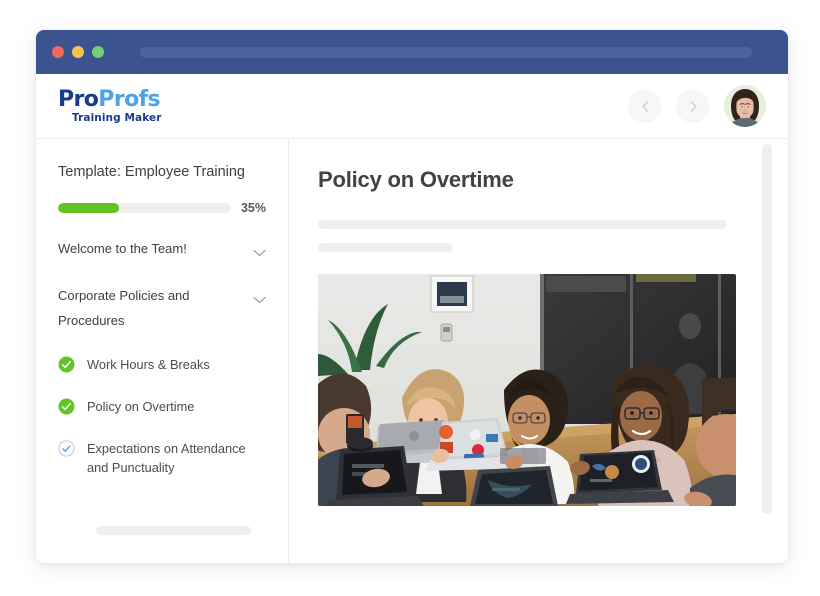 Image resolution: width=820 pixels, height=596 pixels. I want to click on browser-titlebar, so click(412, 52).